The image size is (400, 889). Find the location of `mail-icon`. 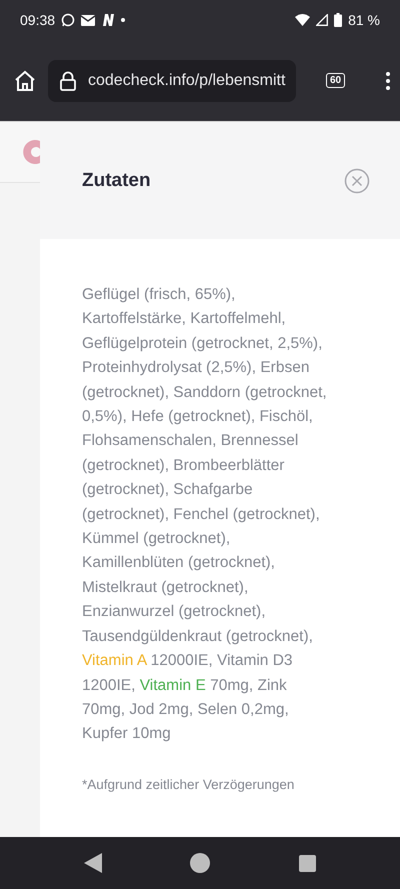

mail-icon is located at coordinates (88, 20).